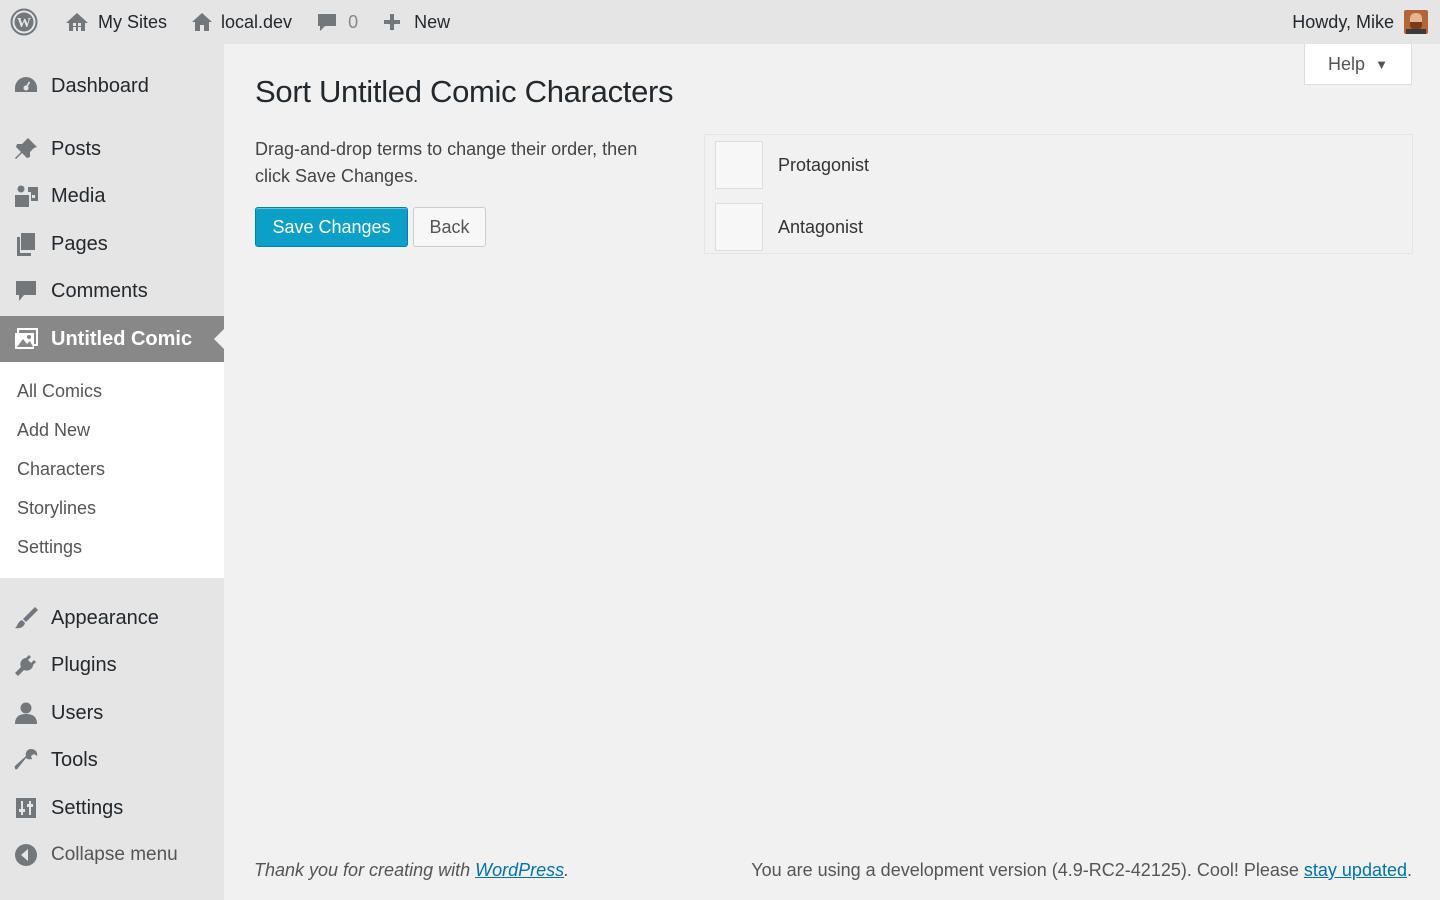 The image size is (1440, 900). Describe the element at coordinates (26, 339) in the screenshot. I see `comic-icon` at that location.